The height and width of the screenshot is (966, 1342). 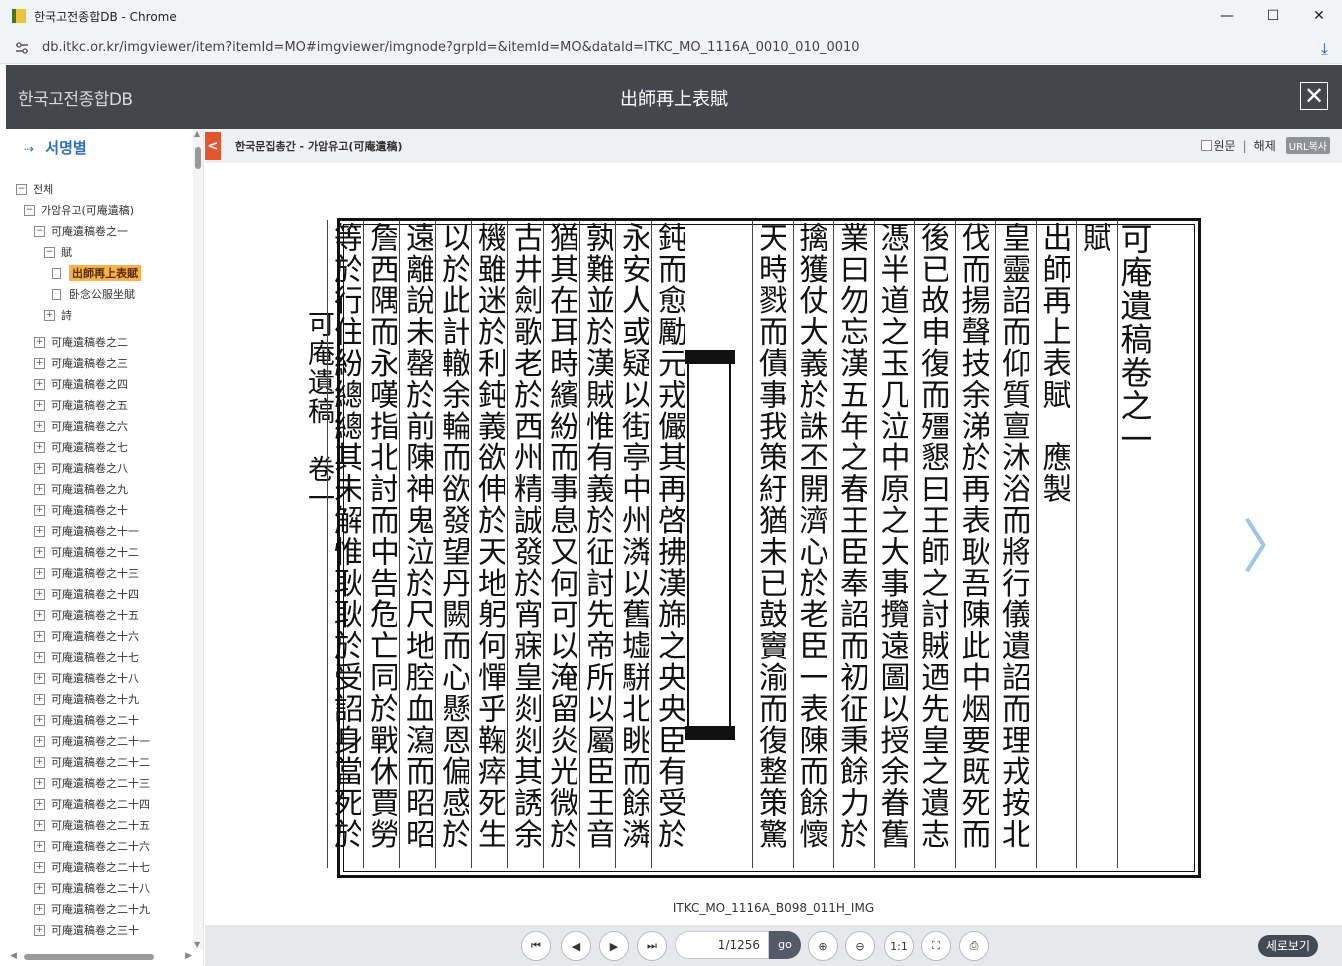 What do you see at coordinates (785, 945) in the screenshot?
I see `go-button: go` at bounding box center [785, 945].